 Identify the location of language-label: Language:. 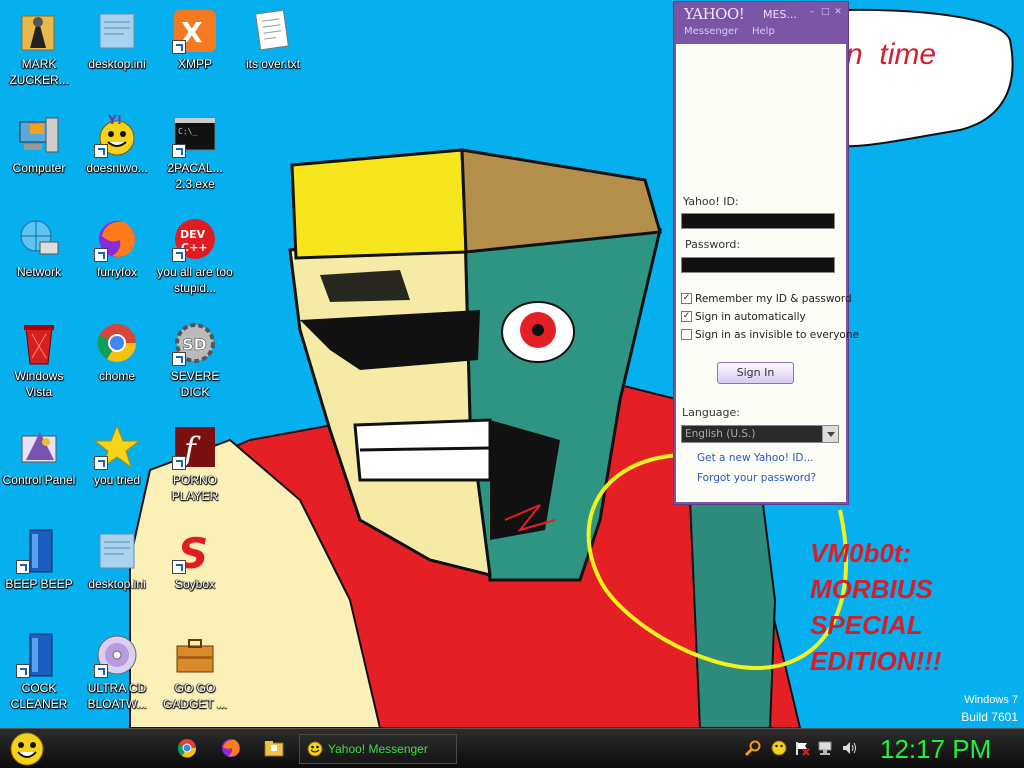
(711, 412).